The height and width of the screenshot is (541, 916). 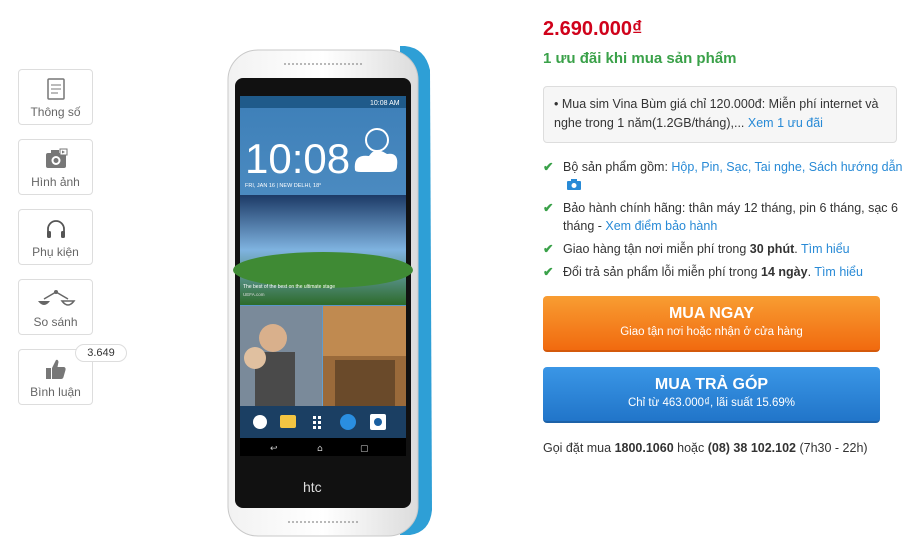 What do you see at coordinates (784, 272) in the screenshot?
I see `feature-bold: 14 ngày` at bounding box center [784, 272].